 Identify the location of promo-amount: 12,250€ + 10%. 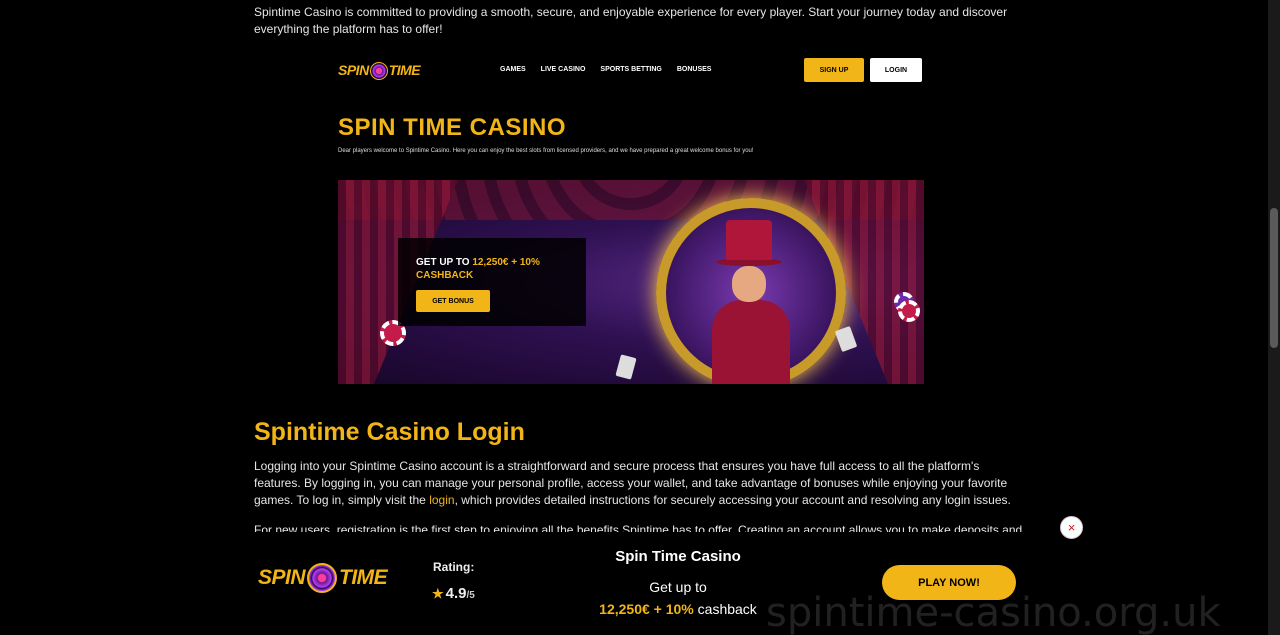
(506, 262).